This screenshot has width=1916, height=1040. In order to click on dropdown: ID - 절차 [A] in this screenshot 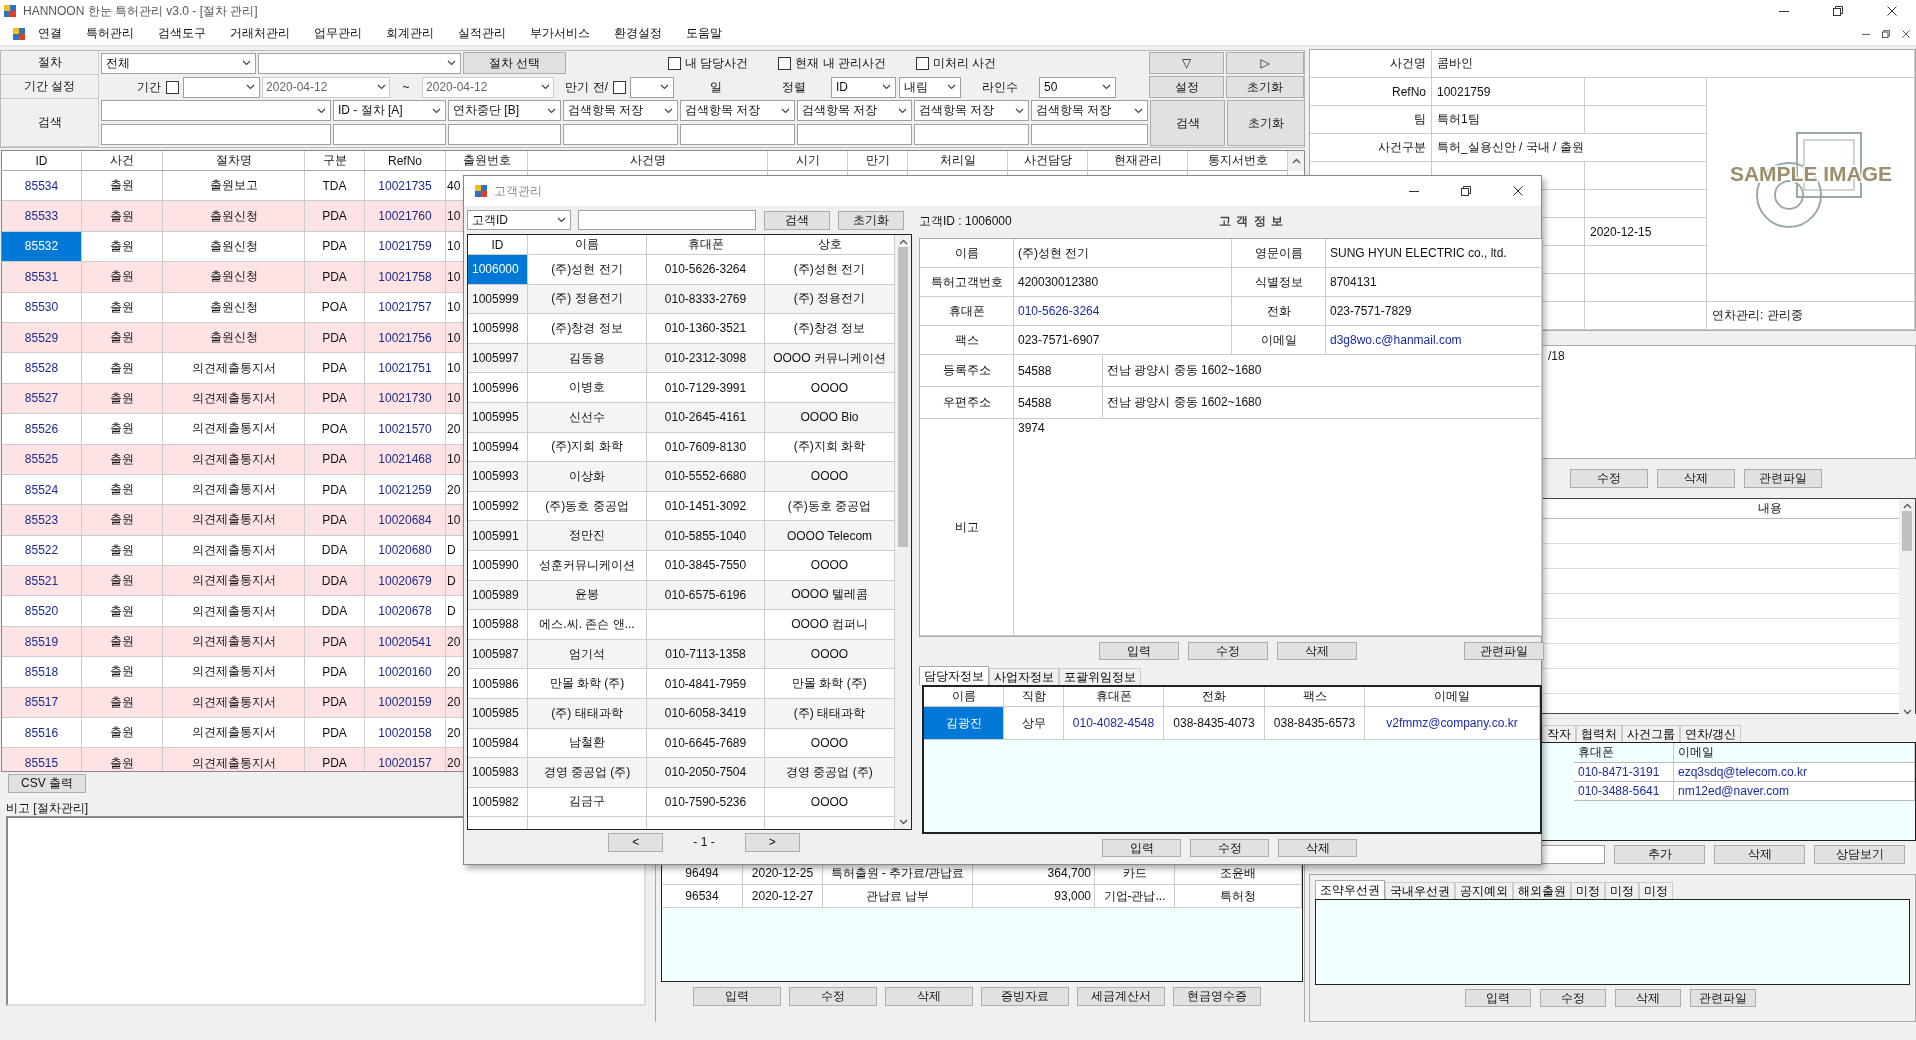, I will do `click(389, 110)`.